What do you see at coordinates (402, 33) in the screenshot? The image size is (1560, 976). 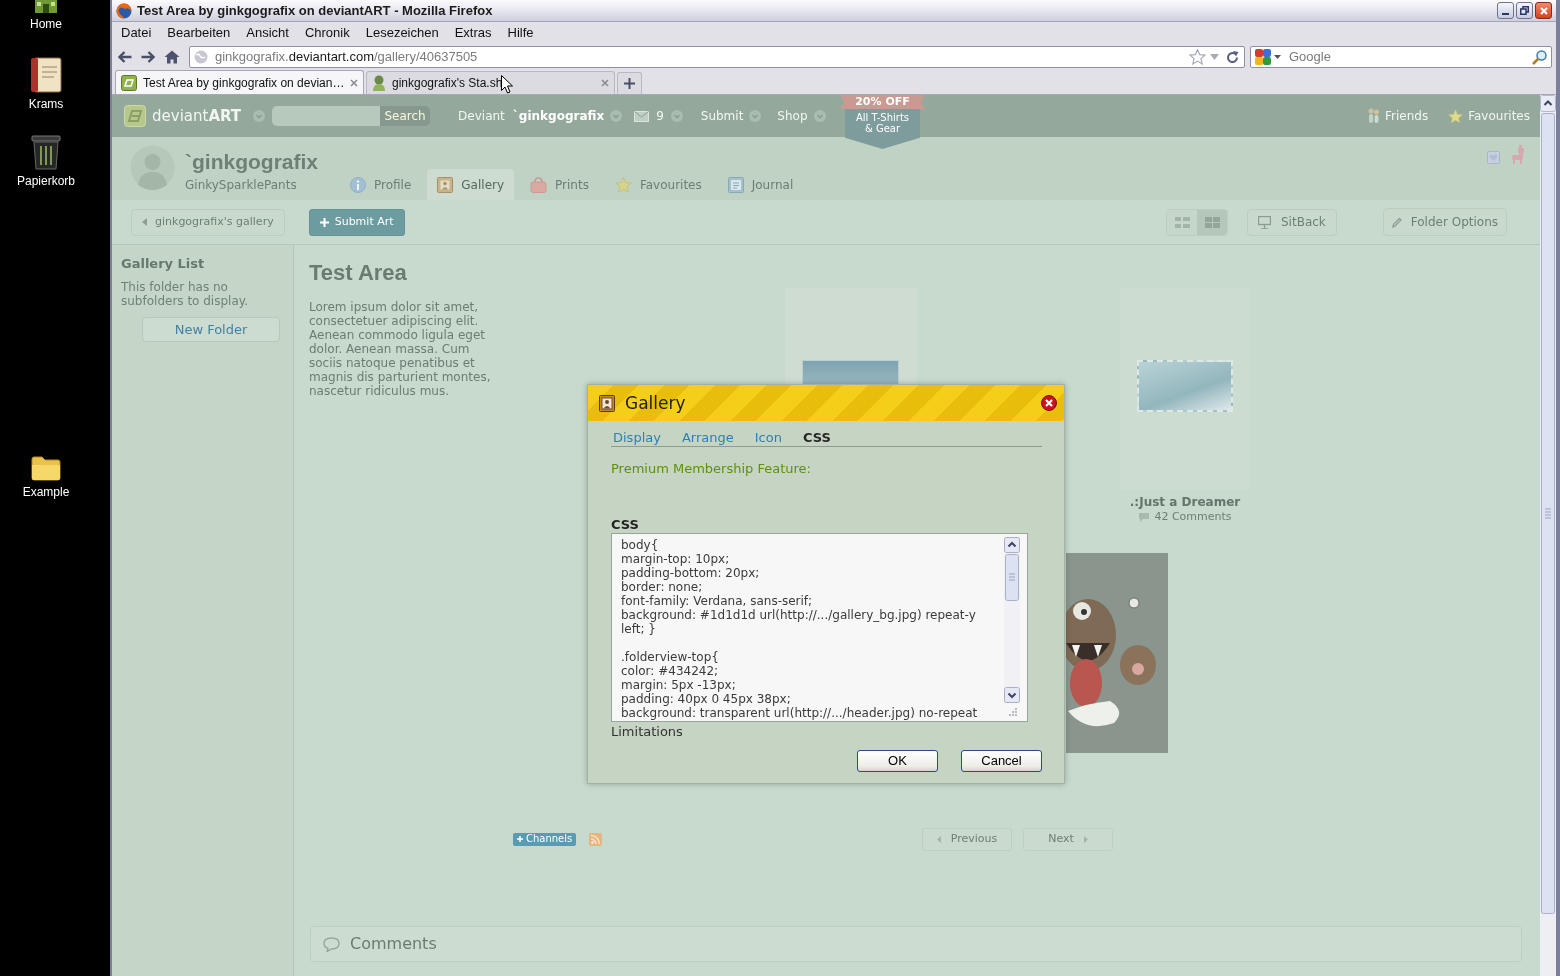 I see `menu-item: Lesezeichen` at bounding box center [402, 33].